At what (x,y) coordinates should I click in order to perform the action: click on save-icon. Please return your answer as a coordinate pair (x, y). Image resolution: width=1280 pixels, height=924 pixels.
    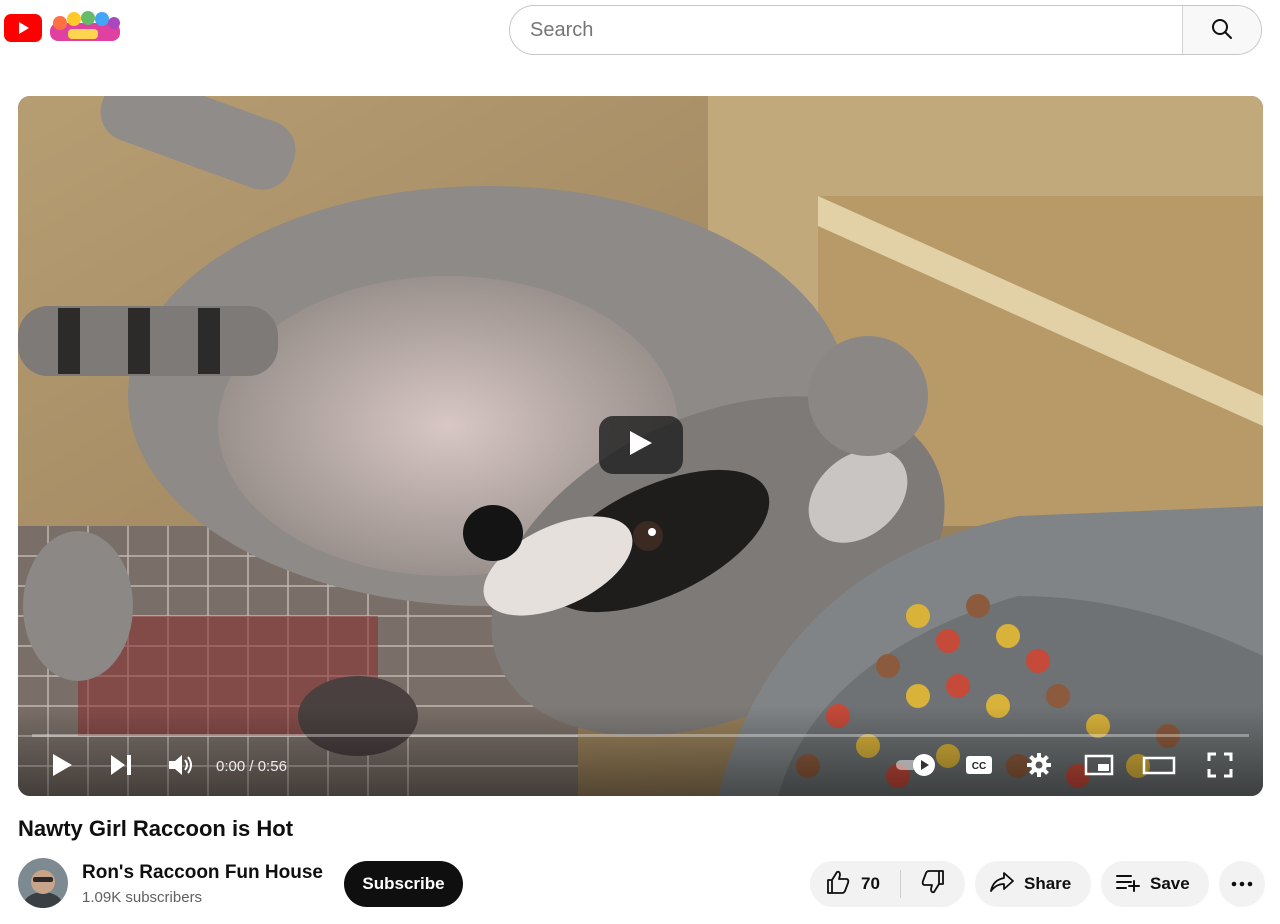
    Looking at the image, I should click on (1128, 884).